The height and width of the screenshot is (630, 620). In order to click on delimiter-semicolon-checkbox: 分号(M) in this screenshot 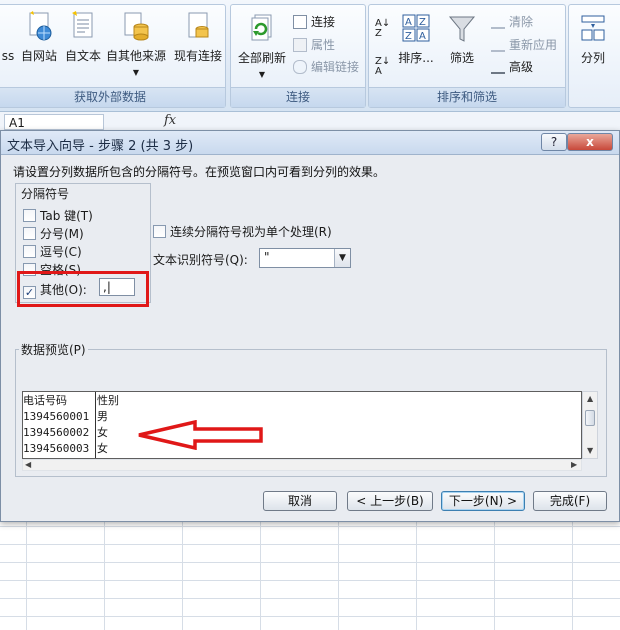, I will do `click(53, 233)`.